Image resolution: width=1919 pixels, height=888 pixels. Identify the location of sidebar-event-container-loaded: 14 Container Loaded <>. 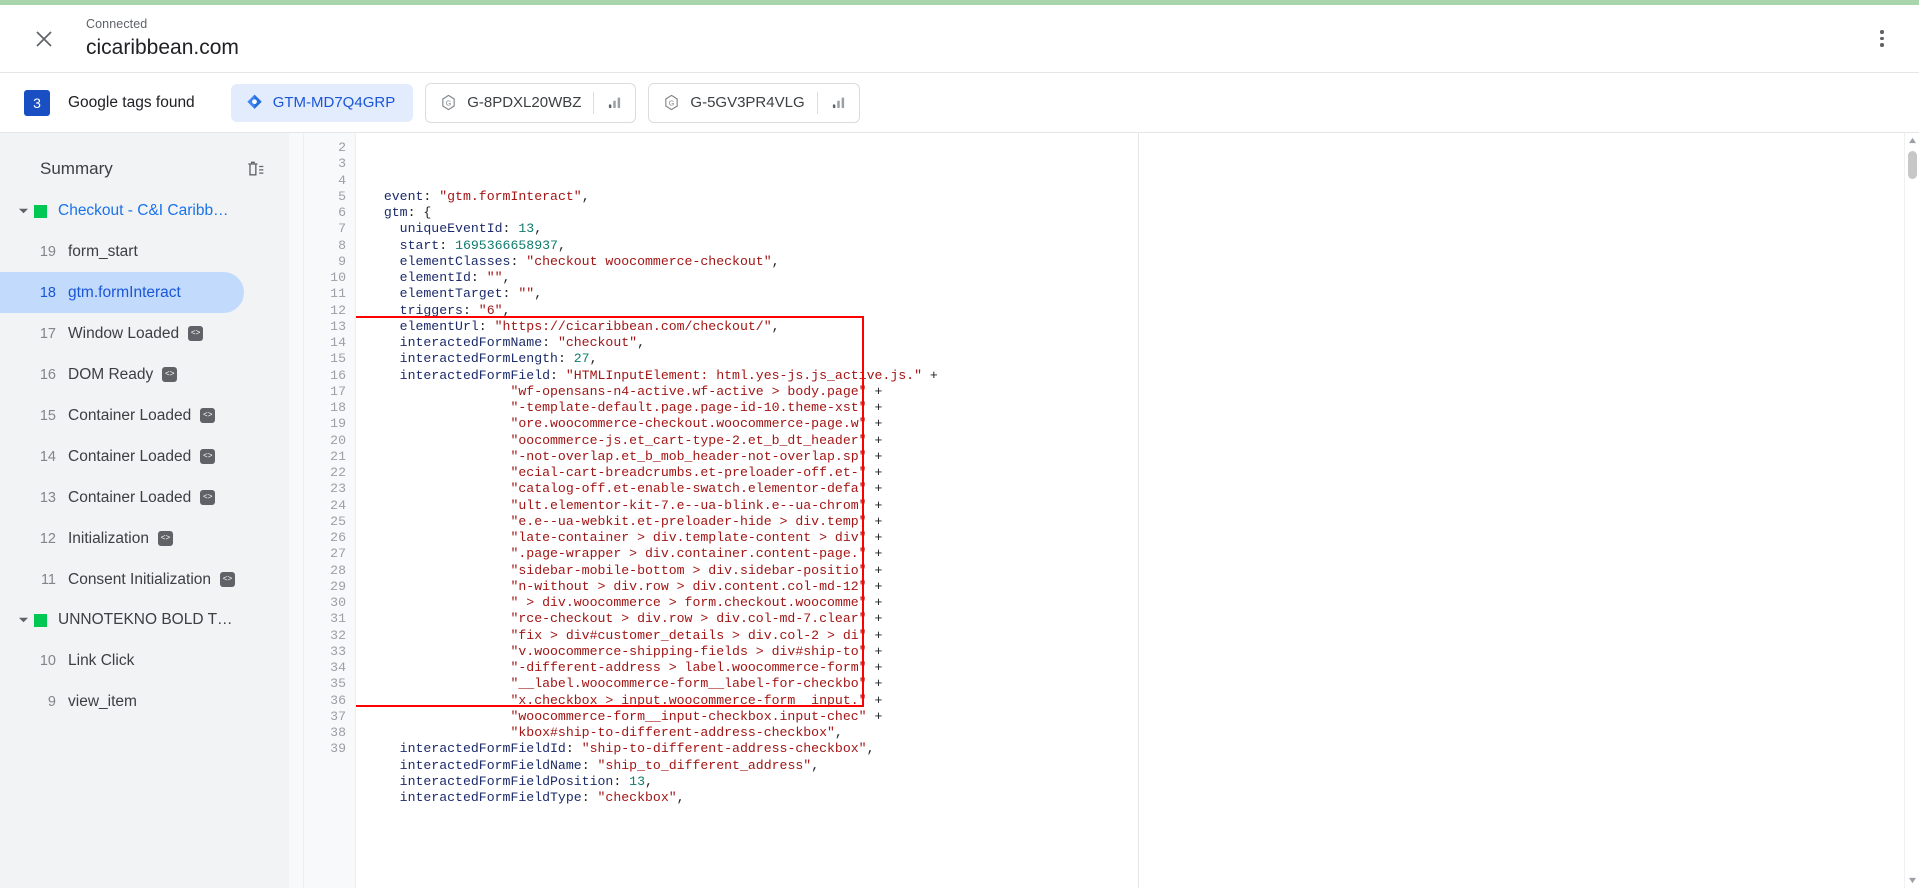
(122, 456).